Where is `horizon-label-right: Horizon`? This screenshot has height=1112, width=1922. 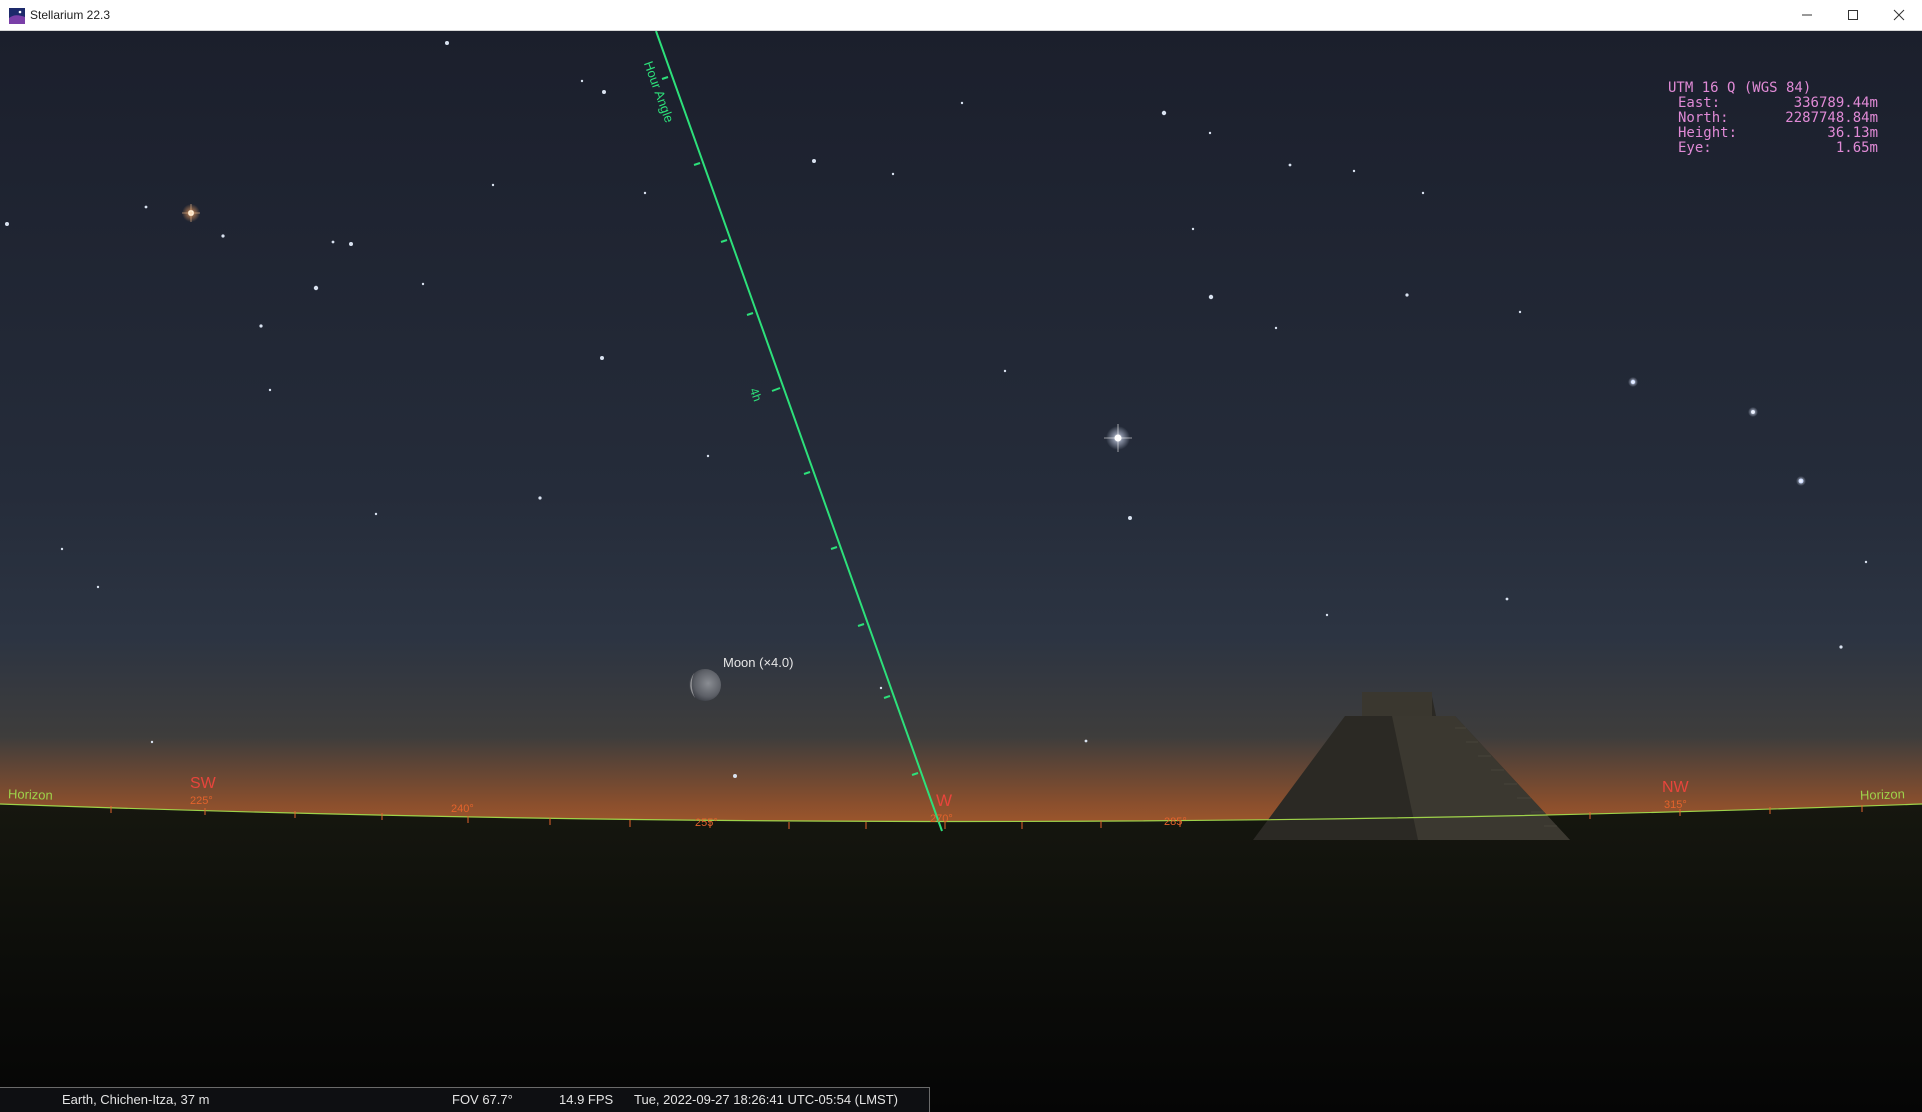
horizon-label-right: Horizon is located at coordinates (1882, 794).